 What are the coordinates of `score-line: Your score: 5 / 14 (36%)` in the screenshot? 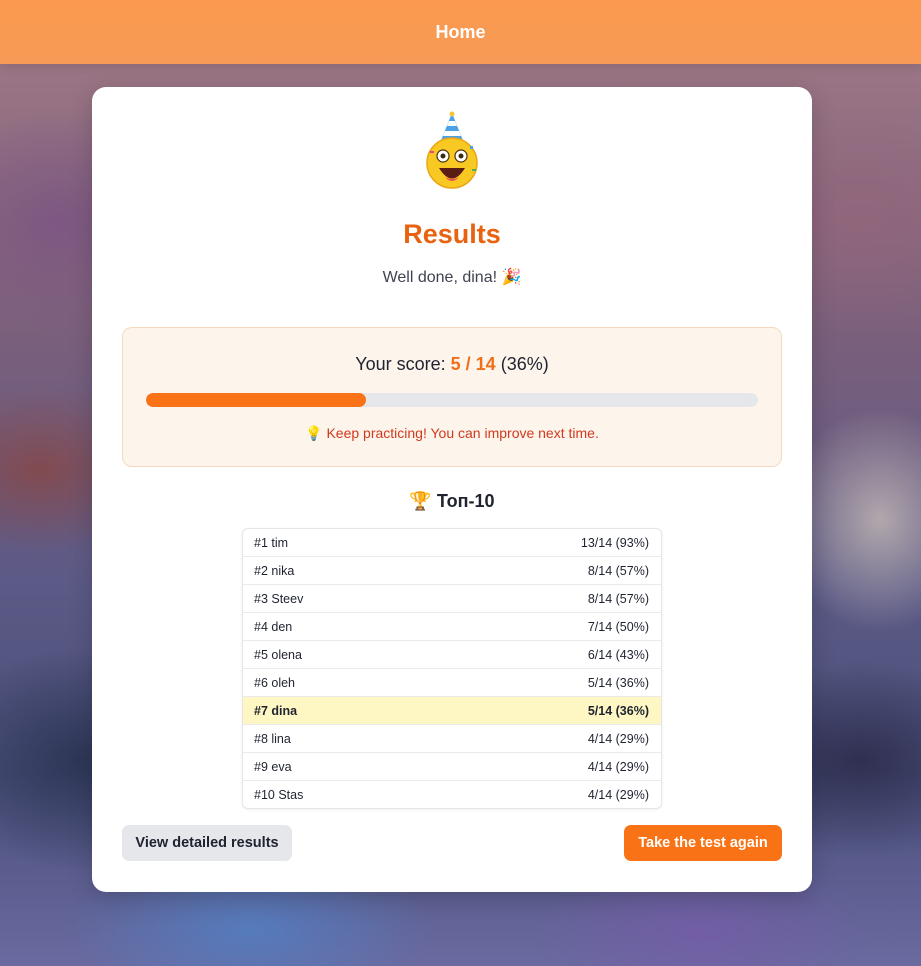 It's located at (452, 364).